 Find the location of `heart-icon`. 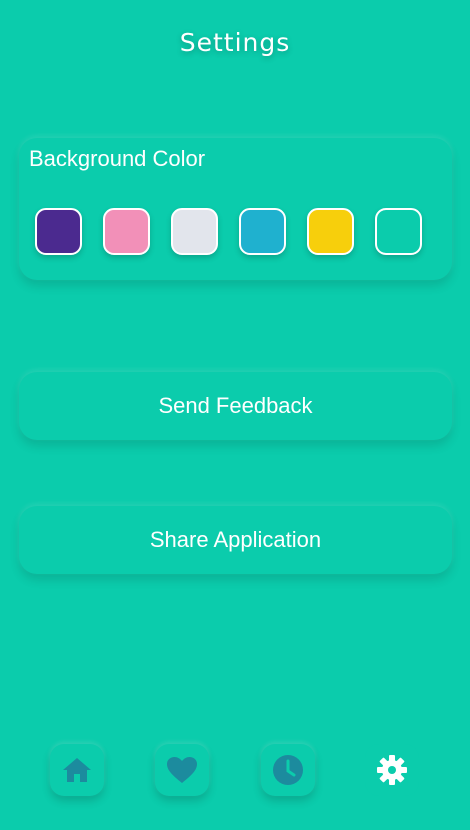

heart-icon is located at coordinates (182, 770).